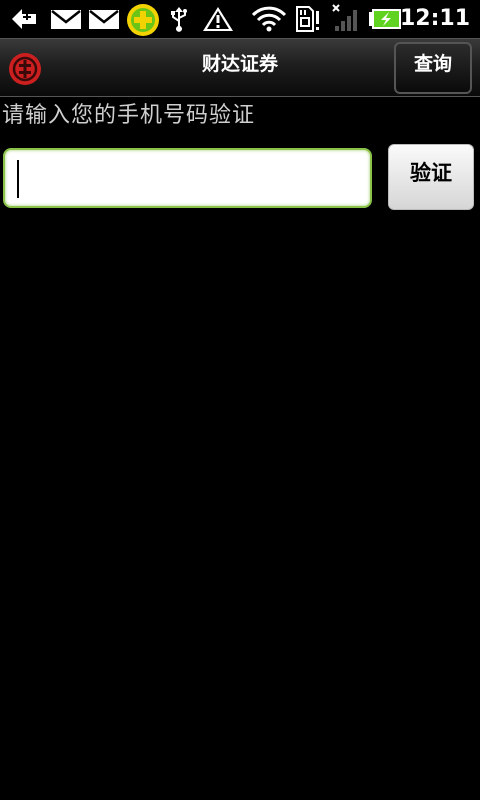 The height and width of the screenshot is (800, 480). I want to click on text-caret, so click(18, 179).